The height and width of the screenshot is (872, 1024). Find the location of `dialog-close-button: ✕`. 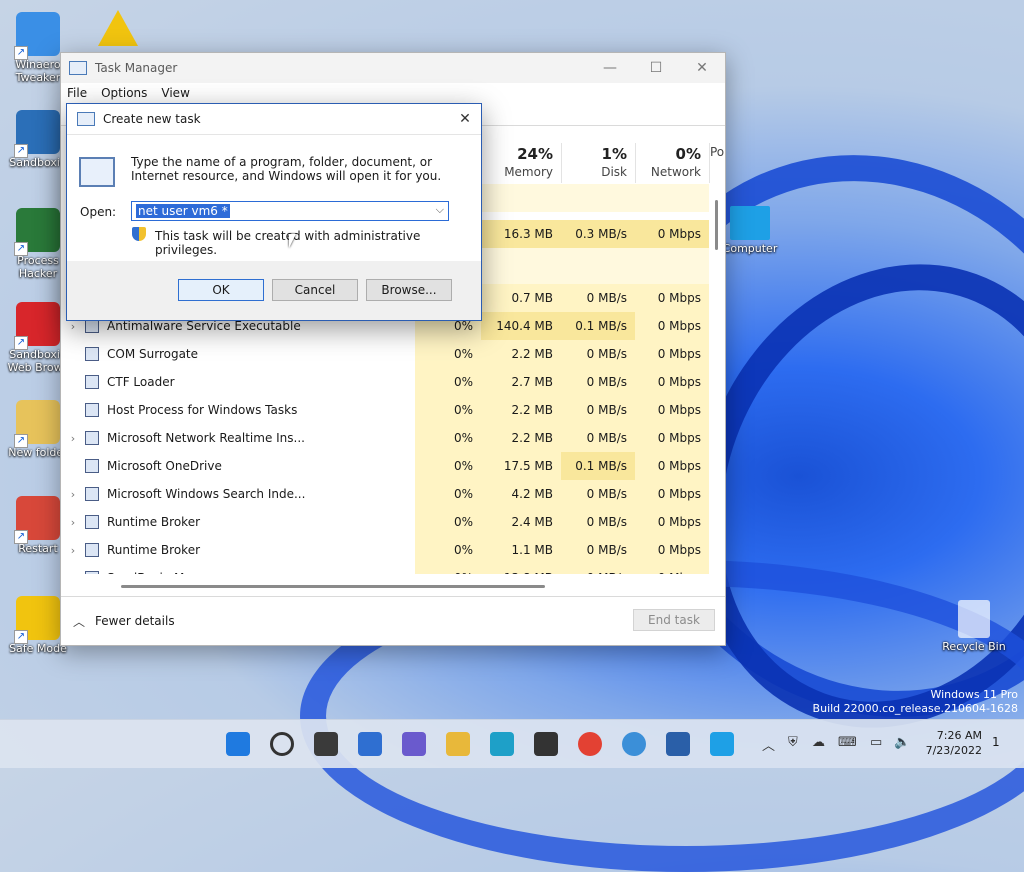

dialog-close-button: ✕ is located at coordinates (465, 119).